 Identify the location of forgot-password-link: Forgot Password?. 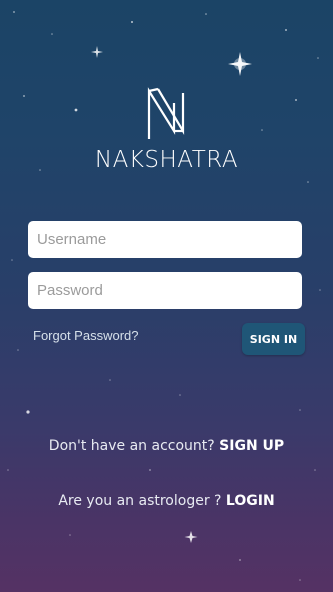
(86, 335).